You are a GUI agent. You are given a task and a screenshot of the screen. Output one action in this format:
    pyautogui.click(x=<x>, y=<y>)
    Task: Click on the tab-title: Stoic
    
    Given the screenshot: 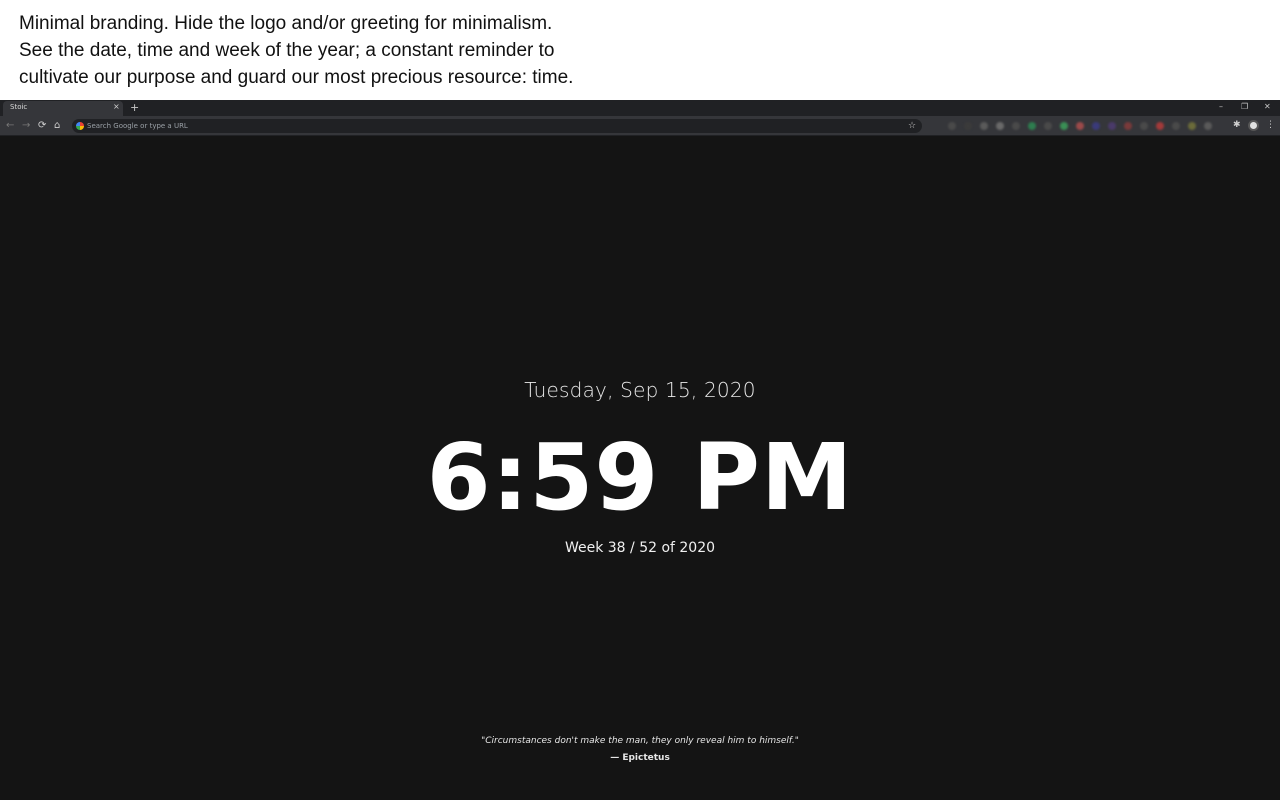 What is the action you would take?
    pyautogui.click(x=19, y=107)
    